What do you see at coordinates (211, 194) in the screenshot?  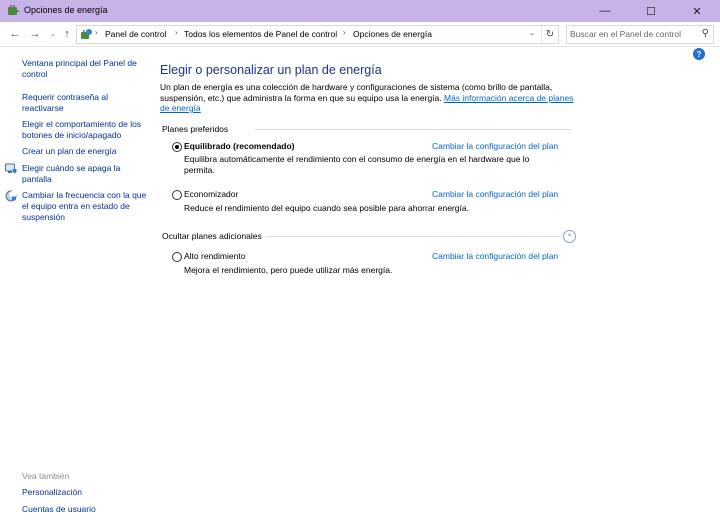 I see `plan-name-power-saver: Economizador` at bounding box center [211, 194].